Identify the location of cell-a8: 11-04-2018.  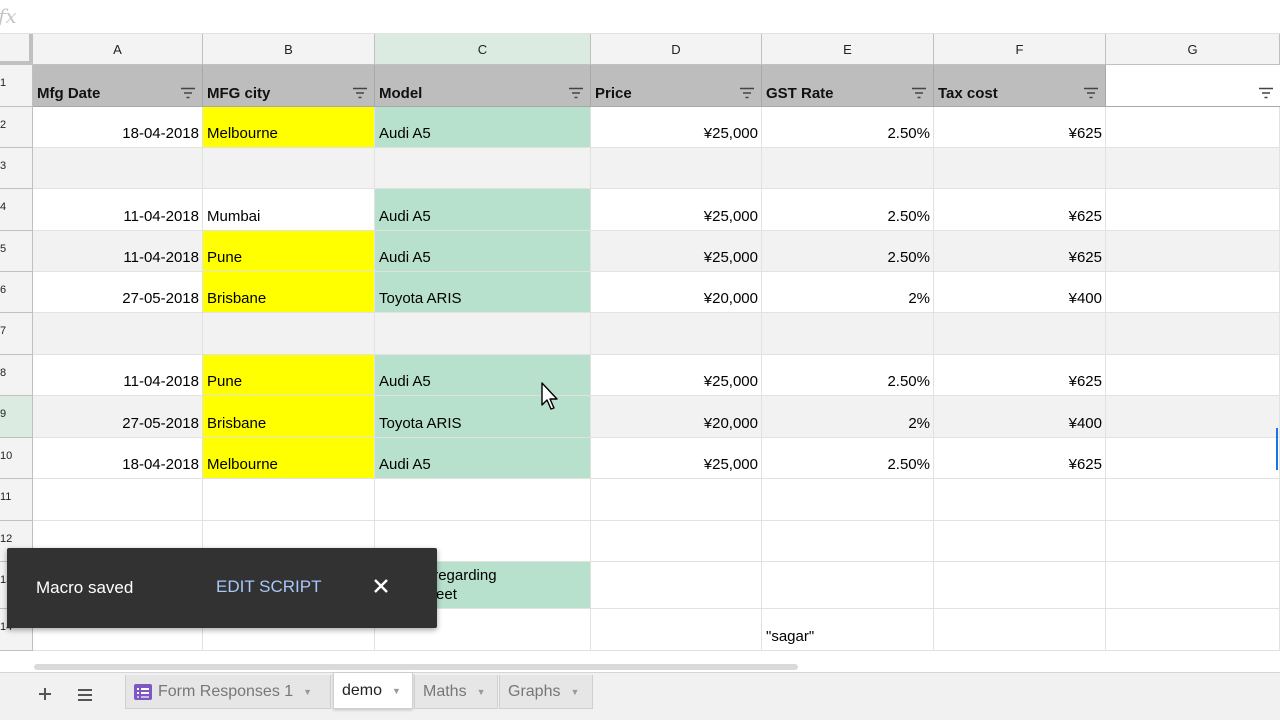
(118, 375).